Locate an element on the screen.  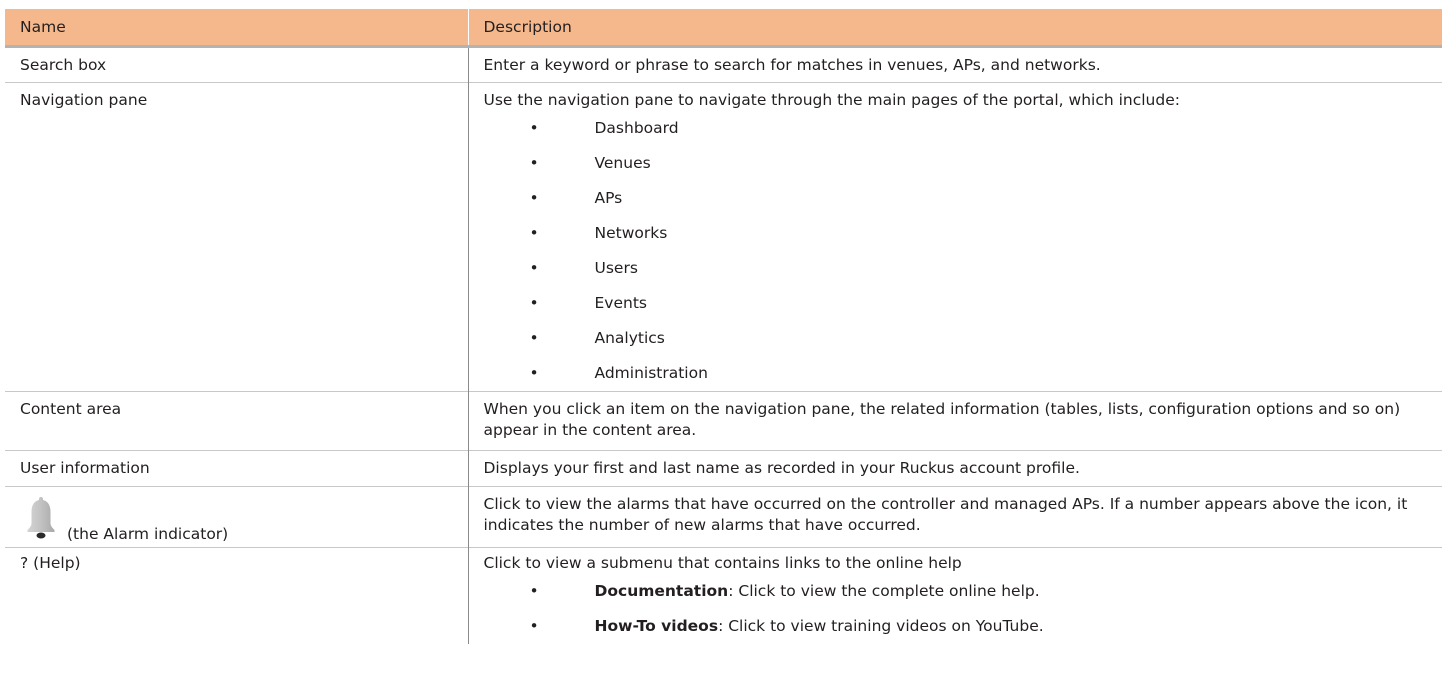
list-item-label: Dashboard is located at coordinates (636, 127).